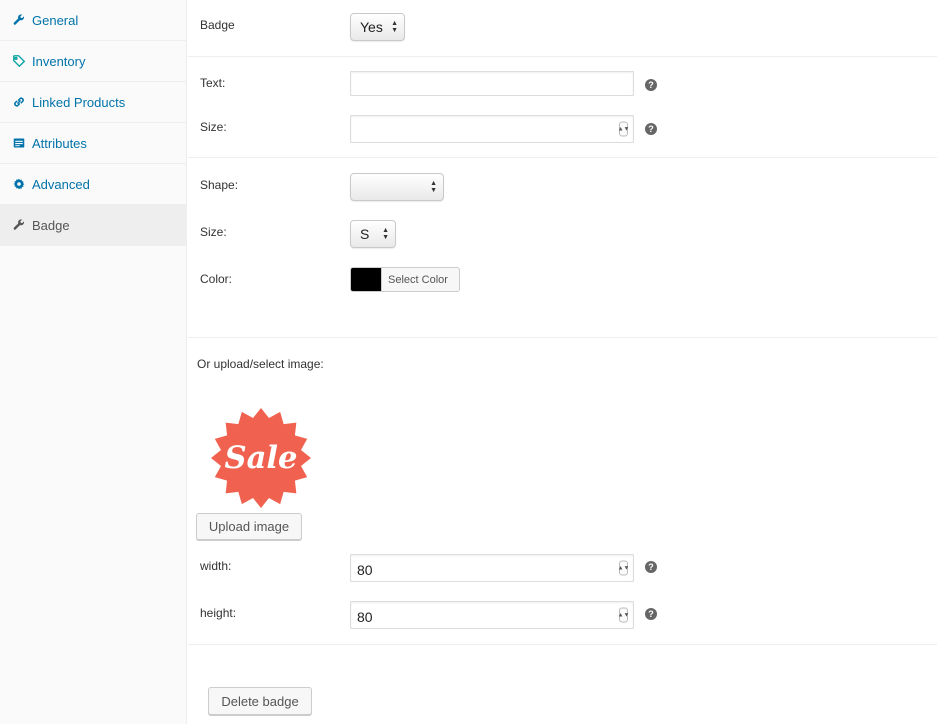 The width and height of the screenshot is (945, 724). What do you see at coordinates (366, 279) in the screenshot?
I see `color-swatch` at bounding box center [366, 279].